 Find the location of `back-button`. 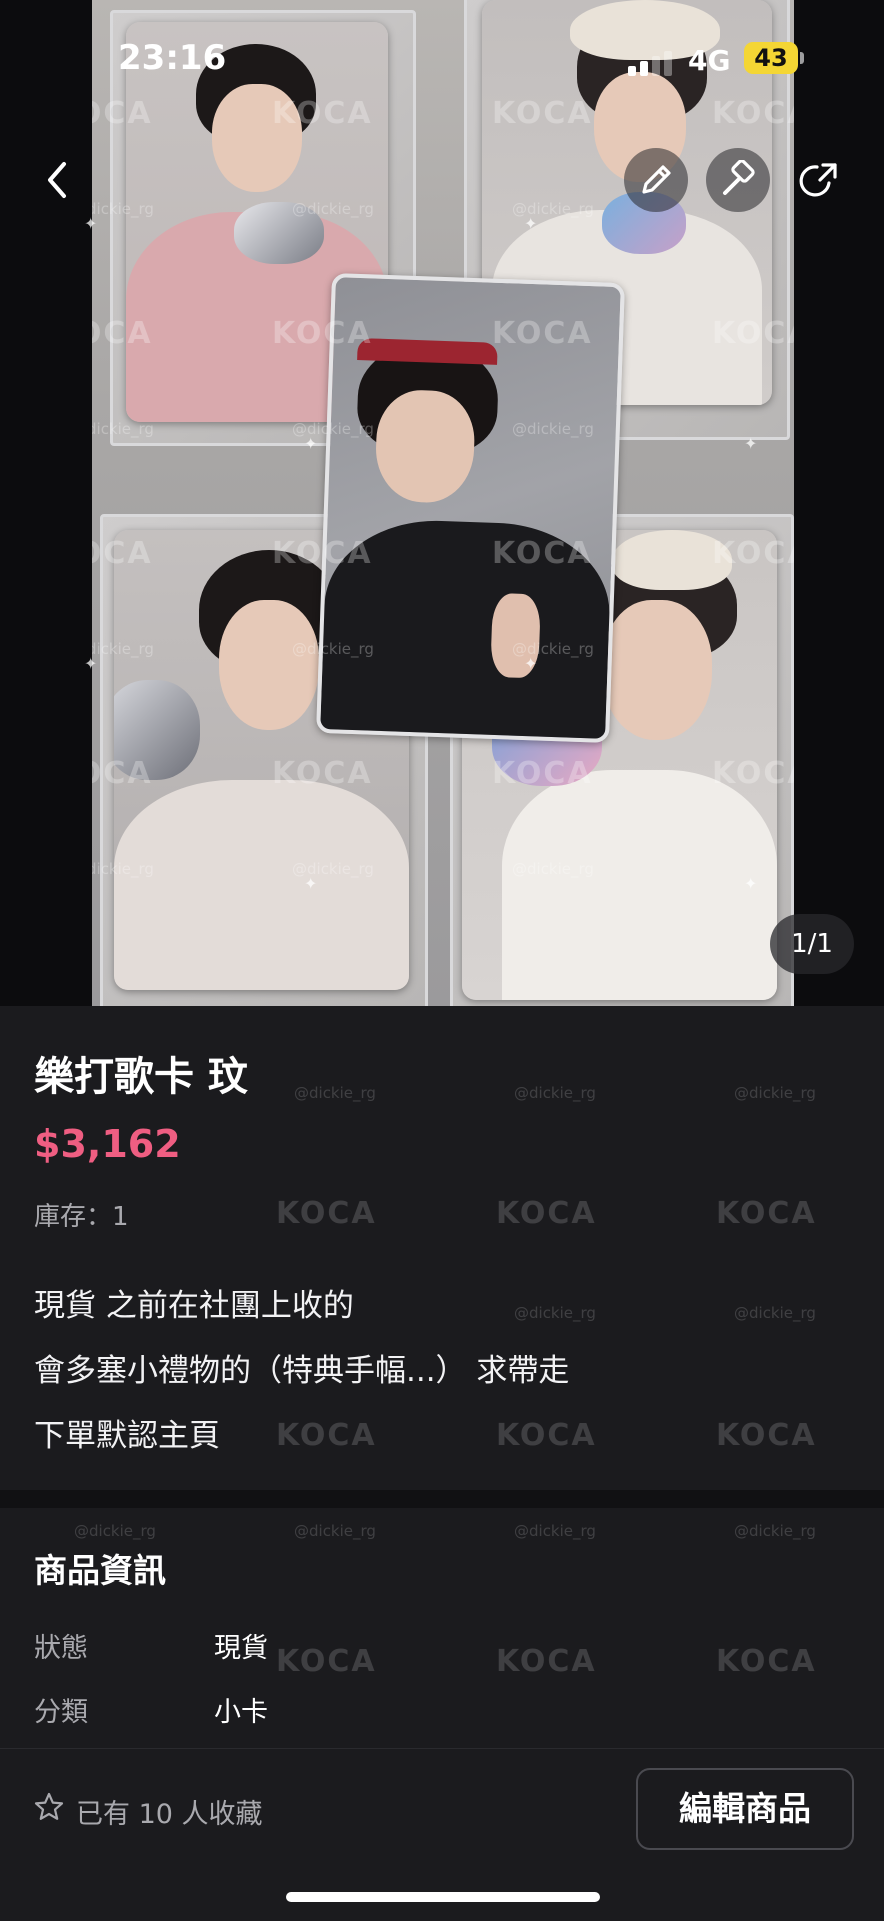

back-button is located at coordinates (58, 180).